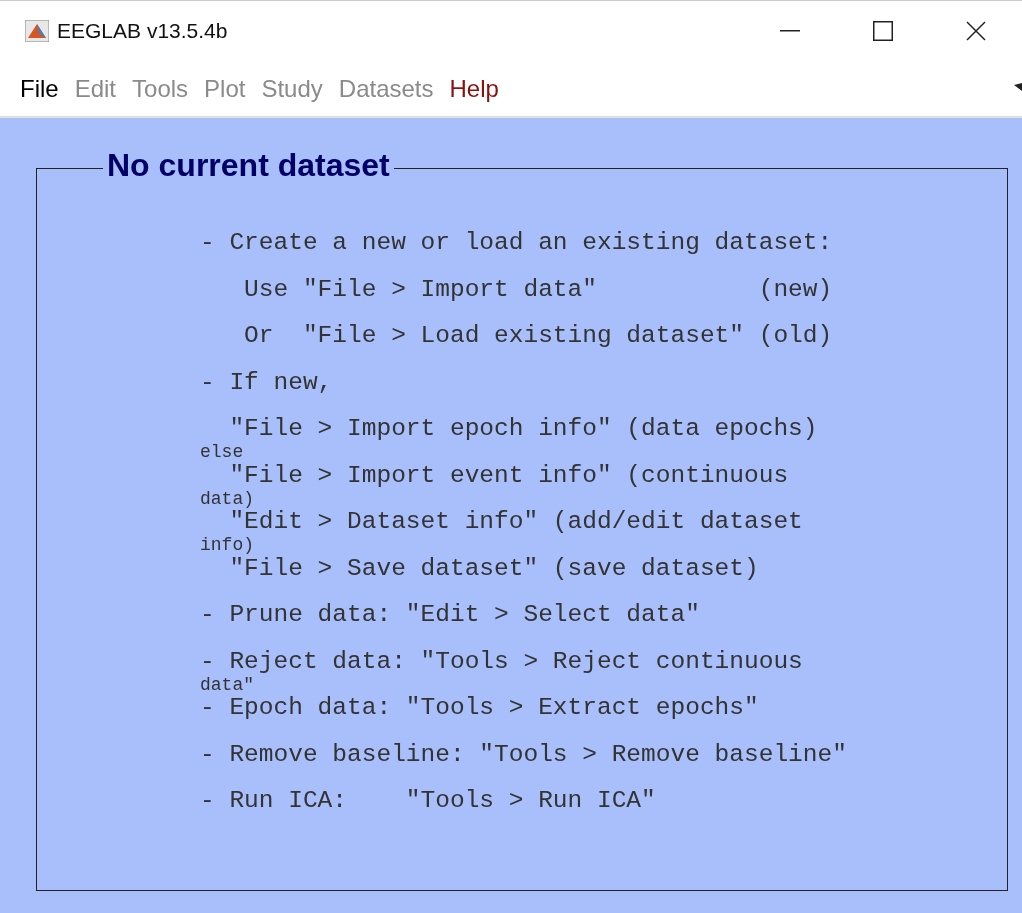  What do you see at coordinates (515, 522) in the screenshot?
I see `instruction-line: "Edit > Dataset info" (add/edit dataset` at bounding box center [515, 522].